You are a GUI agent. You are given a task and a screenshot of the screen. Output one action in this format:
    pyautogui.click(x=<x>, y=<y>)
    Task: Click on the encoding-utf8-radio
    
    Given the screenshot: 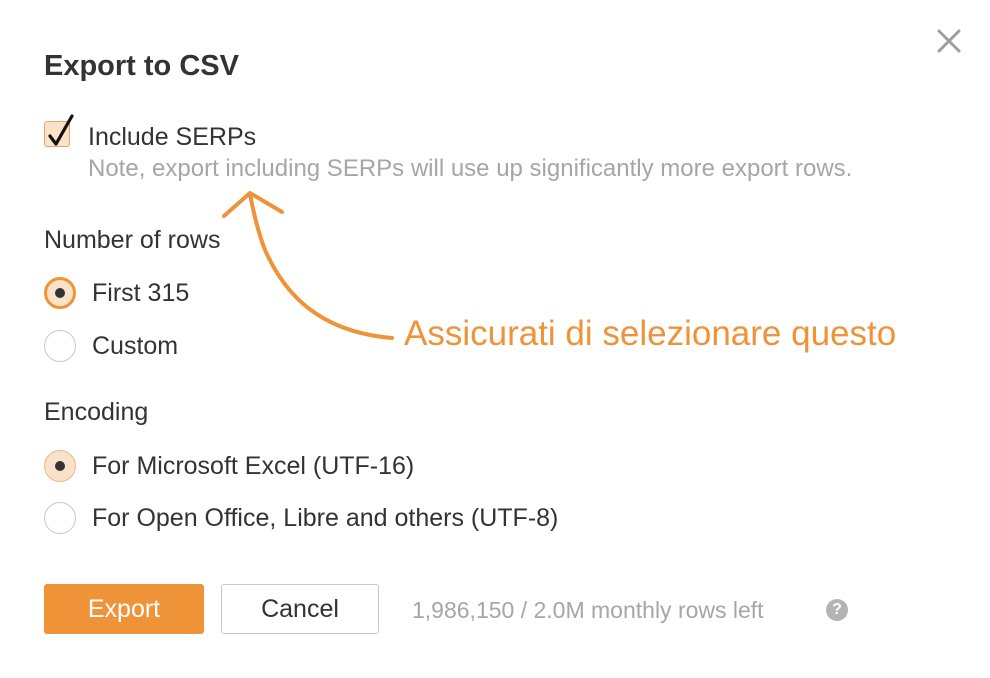 What is the action you would take?
    pyautogui.click(x=60, y=518)
    